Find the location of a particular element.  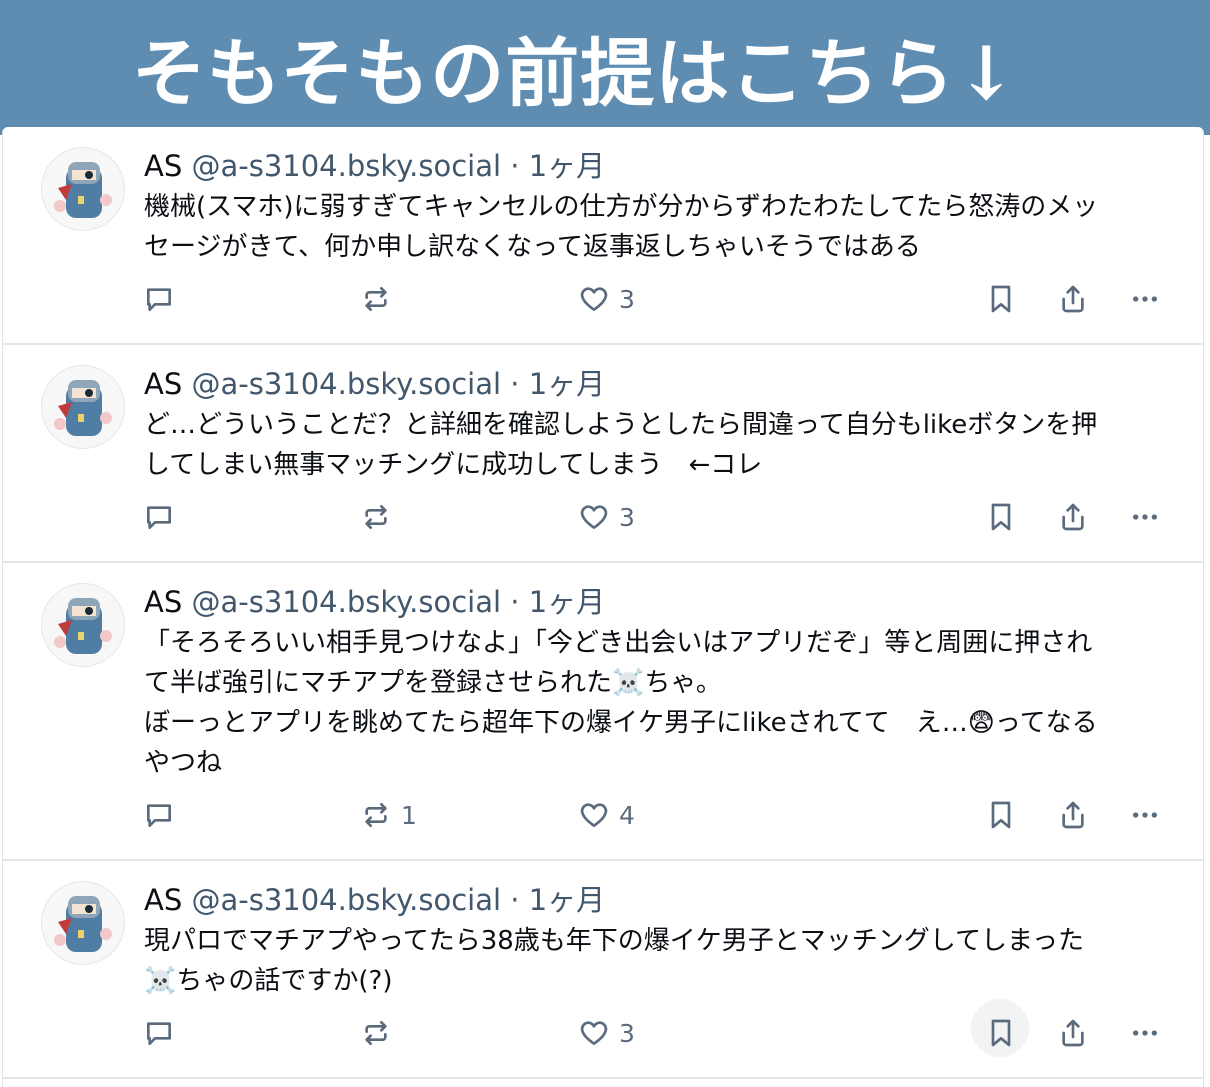

post-actions: 1 4 is located at coordinates (603, 815).